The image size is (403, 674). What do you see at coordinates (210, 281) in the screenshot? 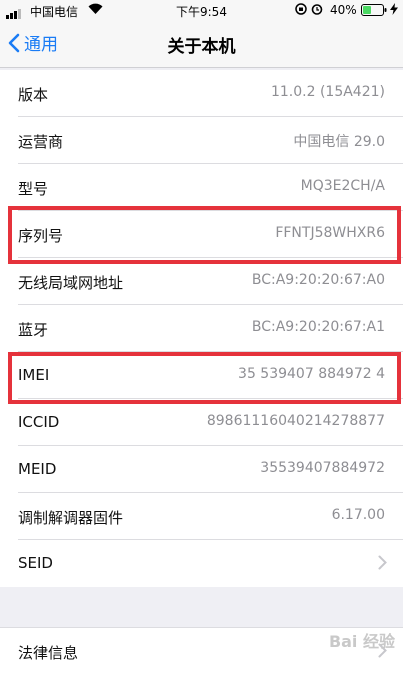
I see `row-wifi-address: 无线局域网地址 BC:A9:20:20:67:A0` at bounding box center [210, 281].